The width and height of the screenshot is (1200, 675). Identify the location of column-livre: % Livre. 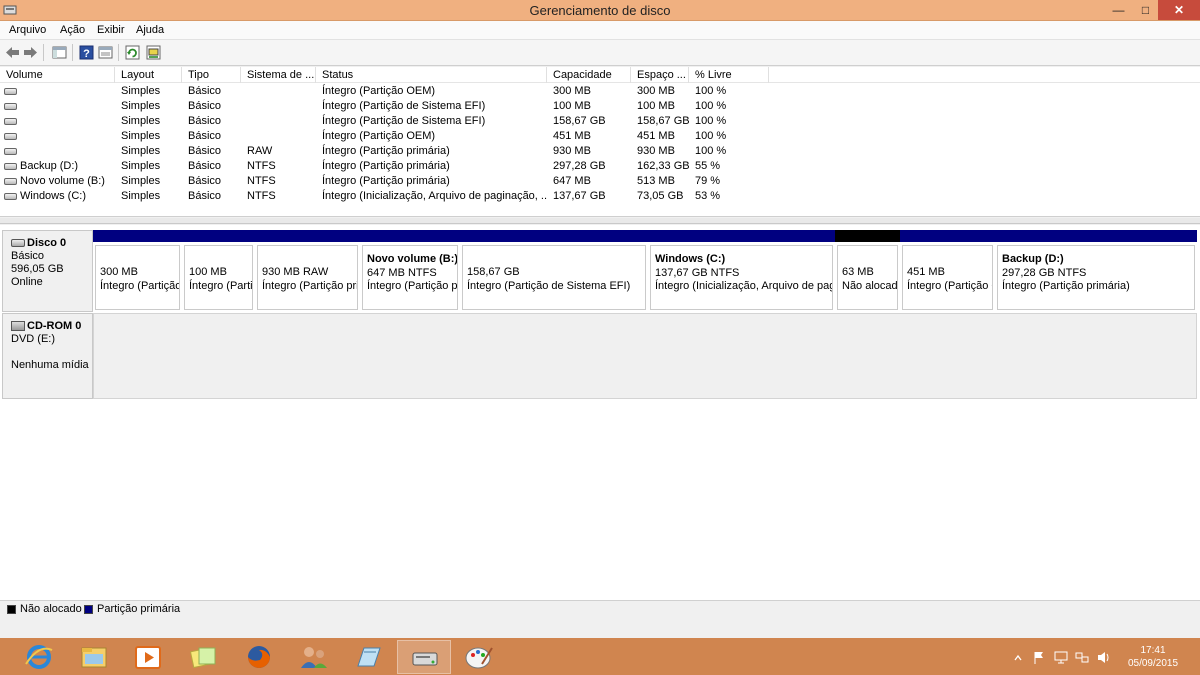
(729, 75).